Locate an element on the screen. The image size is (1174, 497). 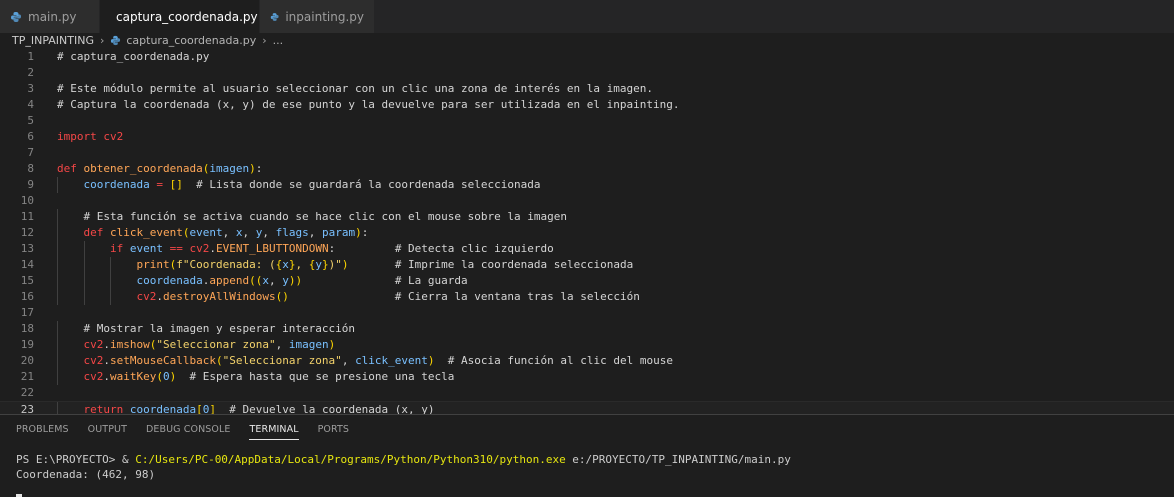
code-line: 6 import cv2 is located at coordinates (587, 137).